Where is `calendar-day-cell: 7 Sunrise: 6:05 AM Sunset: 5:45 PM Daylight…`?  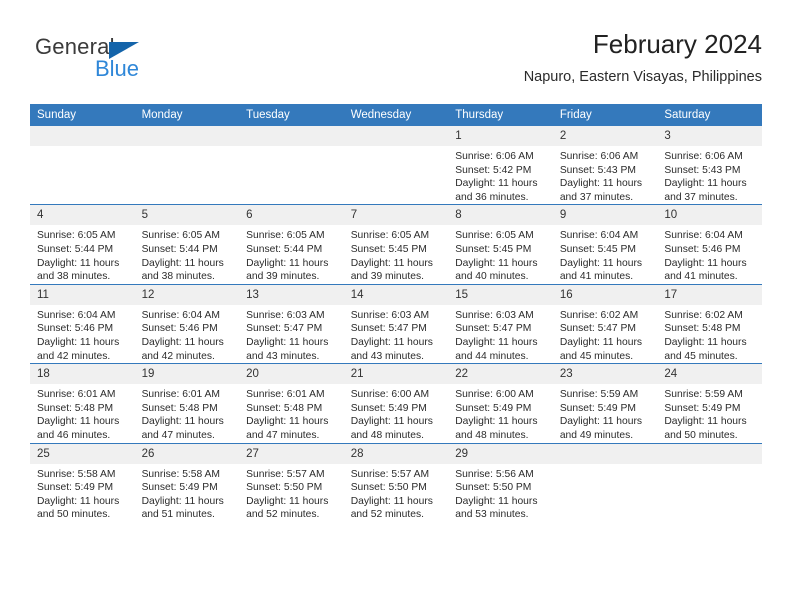 calendar-day-cell: 7 Sunrise: 6:05 AM Sunset: 5:45 PM Daylight… is located at coordinates (396, 244).